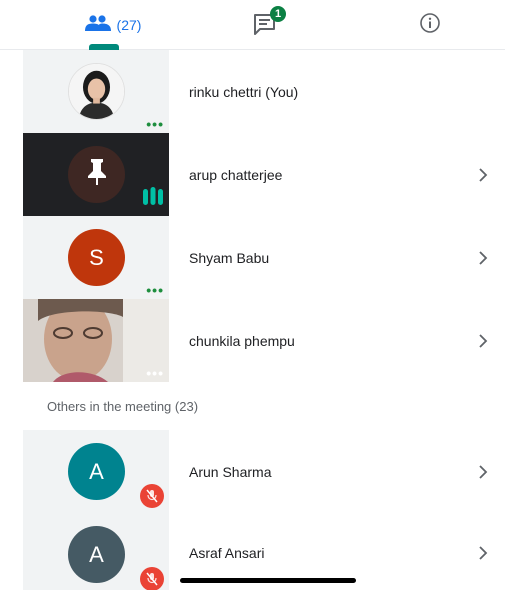  I want to click on speaking-indicator-icon, so click(153, 198).